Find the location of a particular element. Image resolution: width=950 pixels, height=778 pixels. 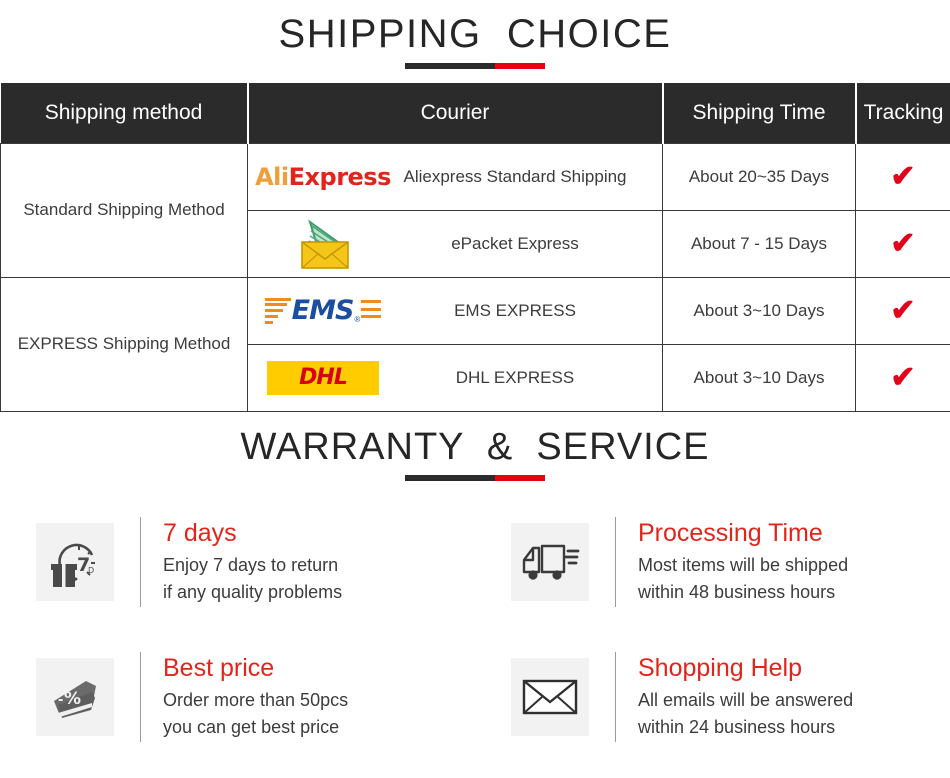

cell-courier-ems: EMS ® EMS EXPRESS is located at coordinates (455, 310).